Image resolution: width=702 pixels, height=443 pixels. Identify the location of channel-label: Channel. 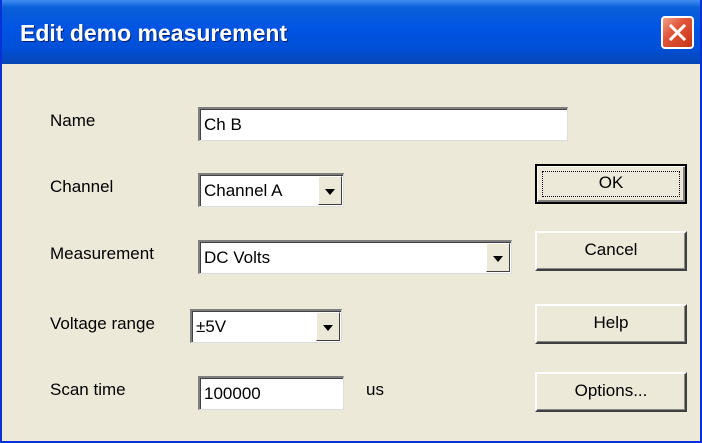
(82, 186).